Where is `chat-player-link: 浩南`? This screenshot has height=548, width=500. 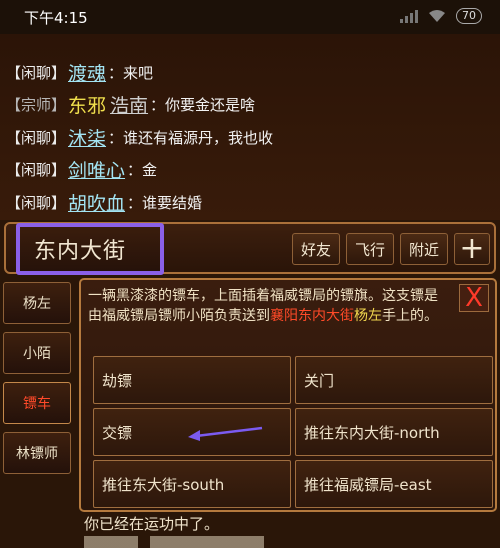
chat-player-link: 浩南 is located at coordinates (129, 104).